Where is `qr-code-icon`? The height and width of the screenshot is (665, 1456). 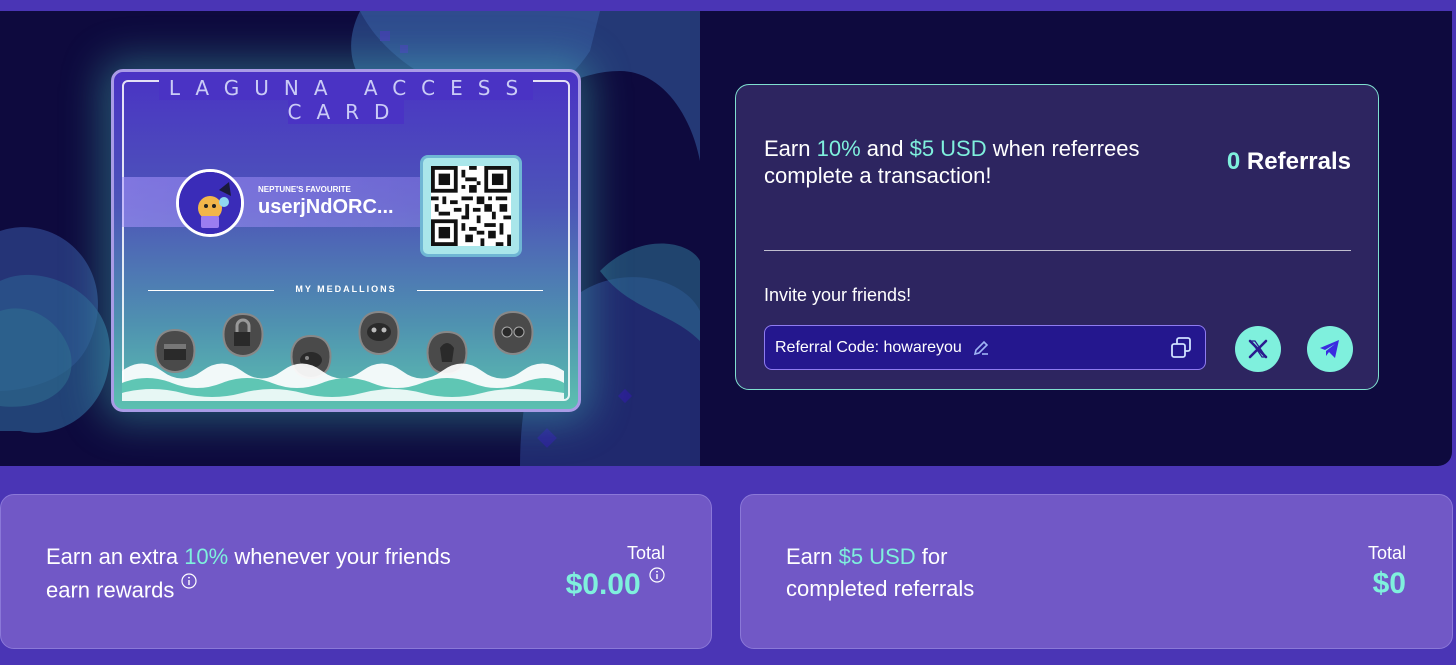 qr-code-icon is located at coordinates (471, 206).